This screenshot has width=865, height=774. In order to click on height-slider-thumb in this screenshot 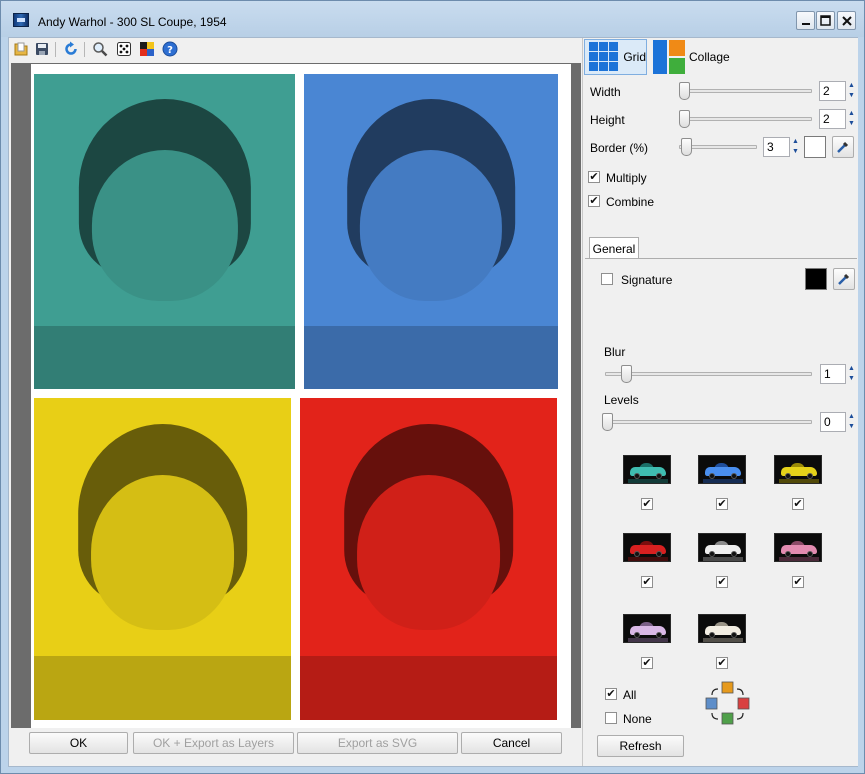, I will do `click(684, 119)`.